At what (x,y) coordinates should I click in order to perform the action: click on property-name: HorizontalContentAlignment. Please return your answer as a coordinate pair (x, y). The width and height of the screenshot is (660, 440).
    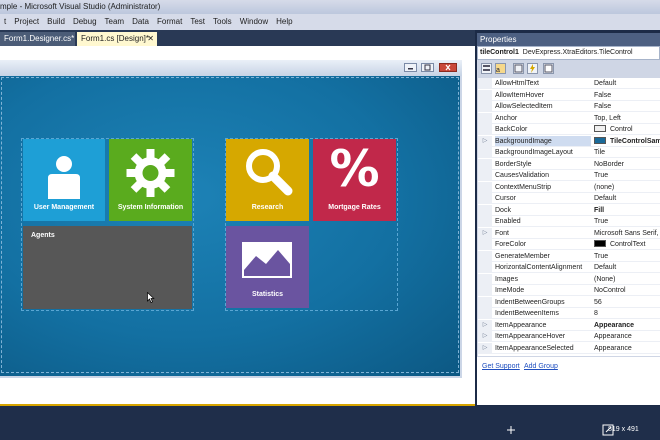
    Looking at the image, I should click on (539, 267).